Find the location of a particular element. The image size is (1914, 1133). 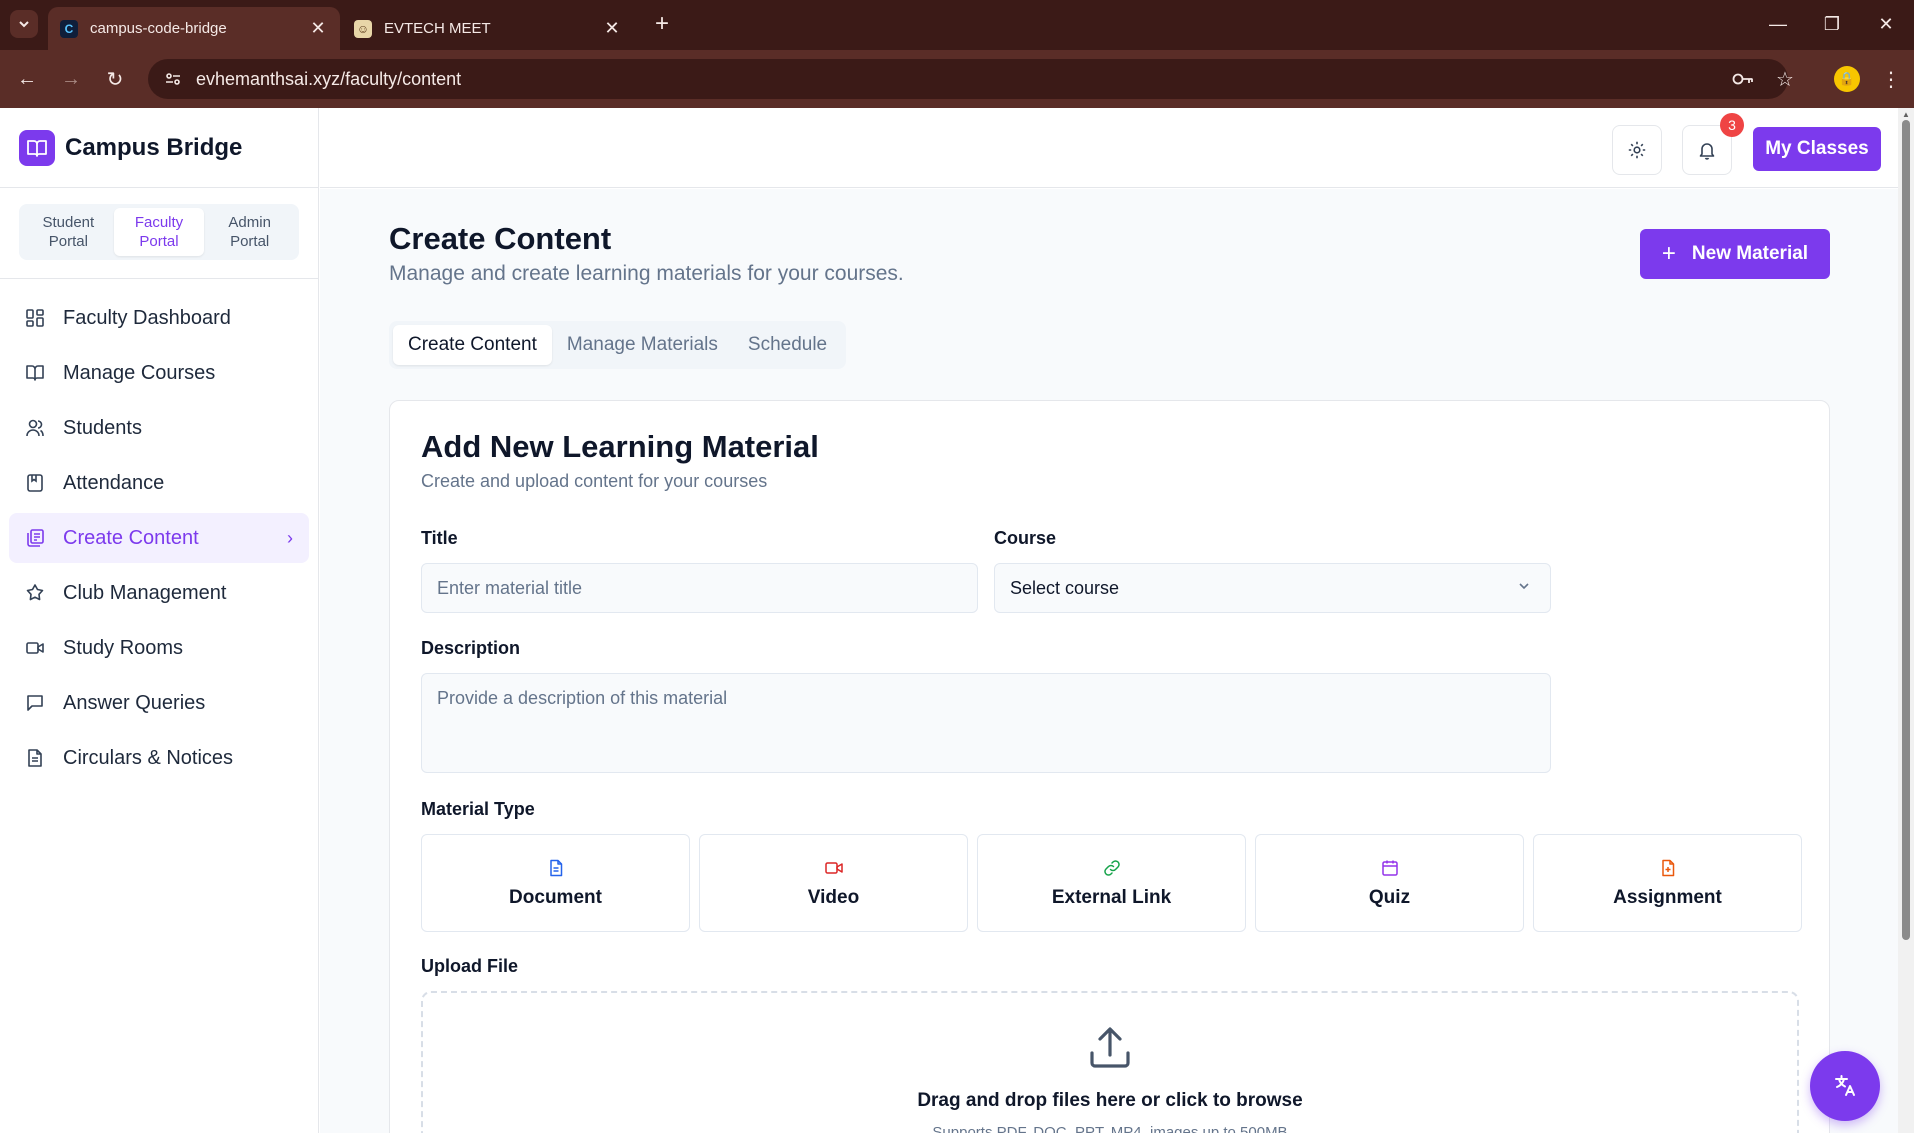

sidebar-item-answer-queries: Answer Queries is located at coordinates (159, 703).